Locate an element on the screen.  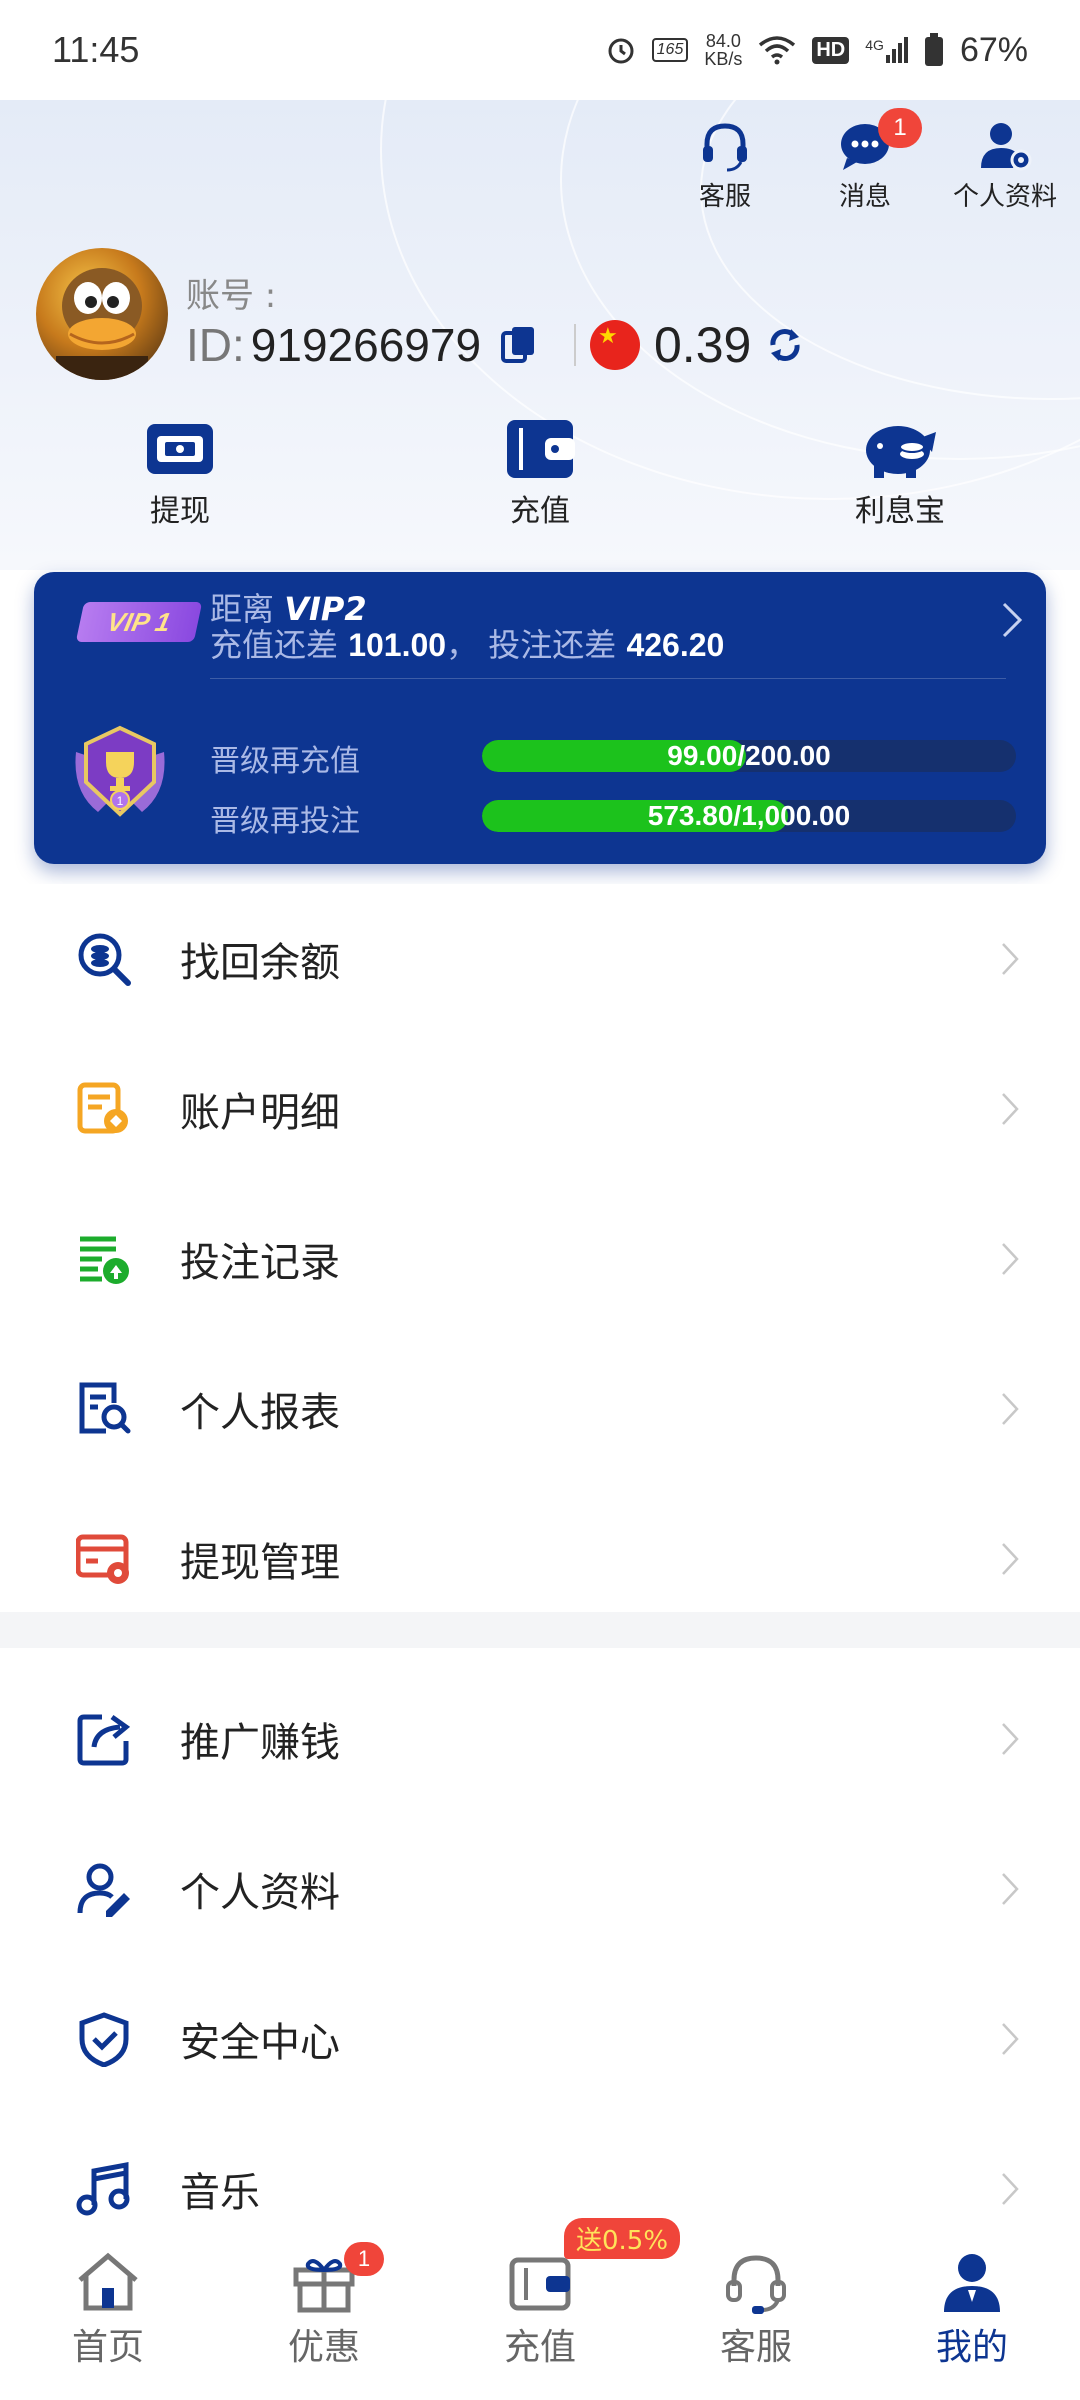
cell-signal-icon: 4G is located at coordinates (886, 50).